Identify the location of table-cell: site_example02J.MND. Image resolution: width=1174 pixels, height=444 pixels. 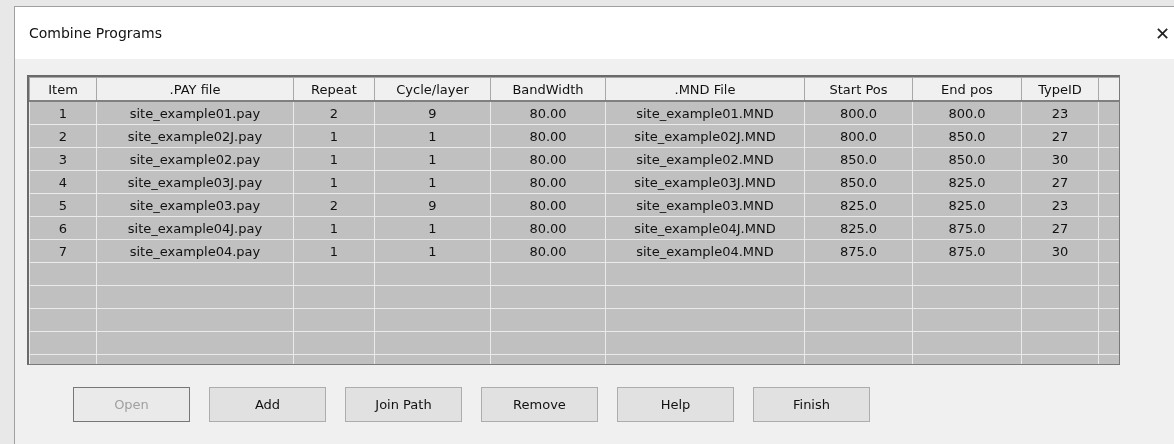
(705, 136).